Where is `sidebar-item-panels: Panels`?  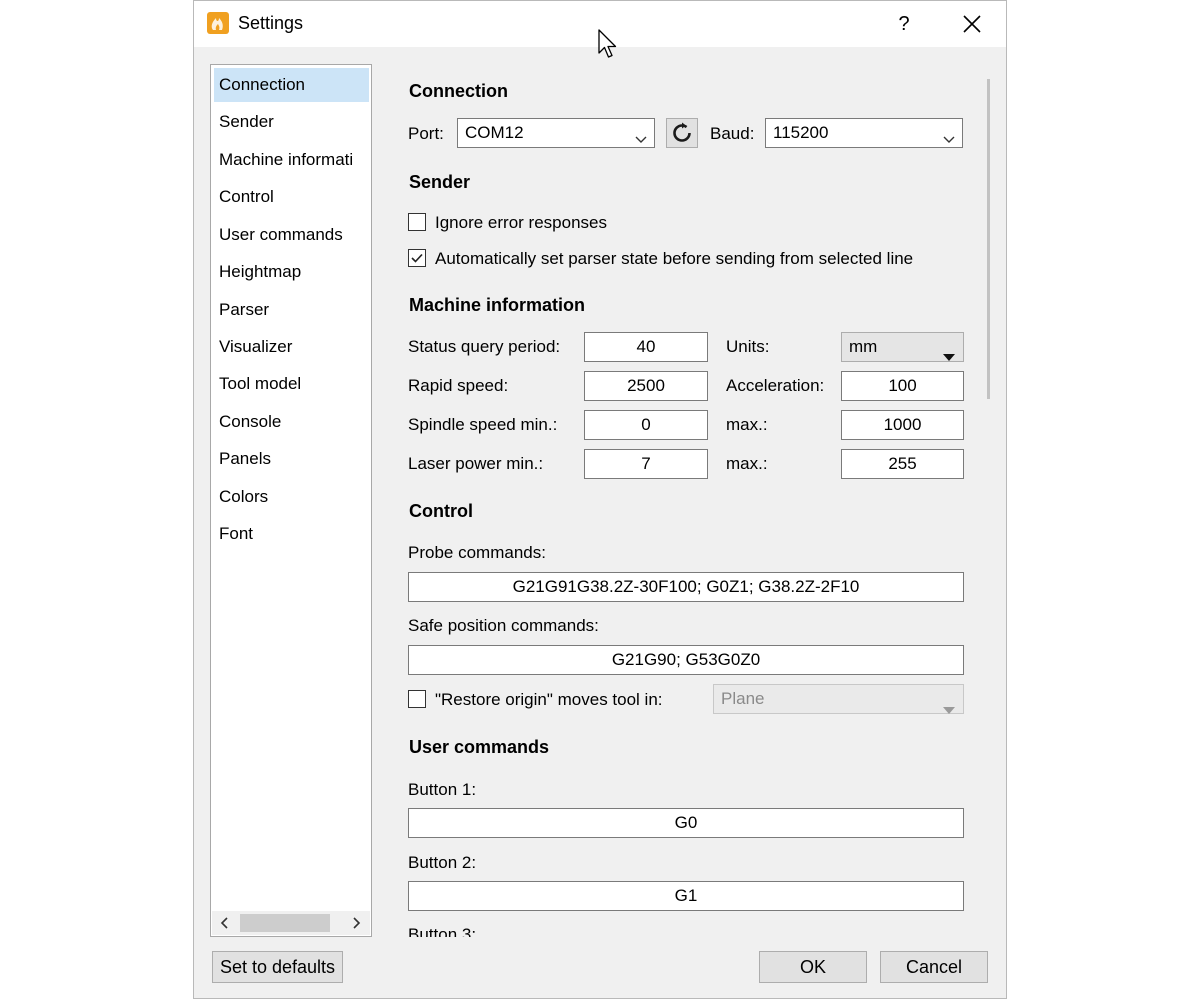 sidebar-item-panels: Panels is located at coordinates (291, 459).